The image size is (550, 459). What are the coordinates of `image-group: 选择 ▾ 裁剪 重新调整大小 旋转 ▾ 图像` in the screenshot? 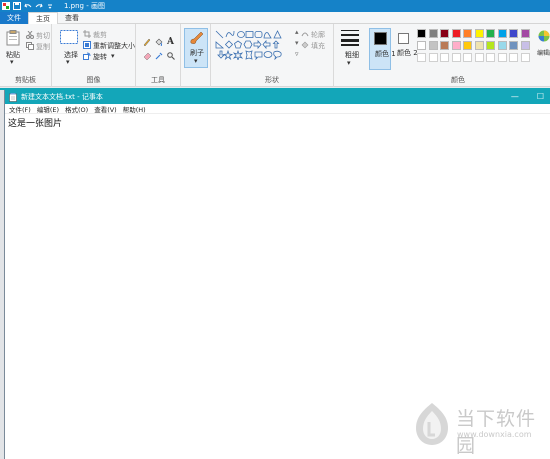 It's located at (94, 55).